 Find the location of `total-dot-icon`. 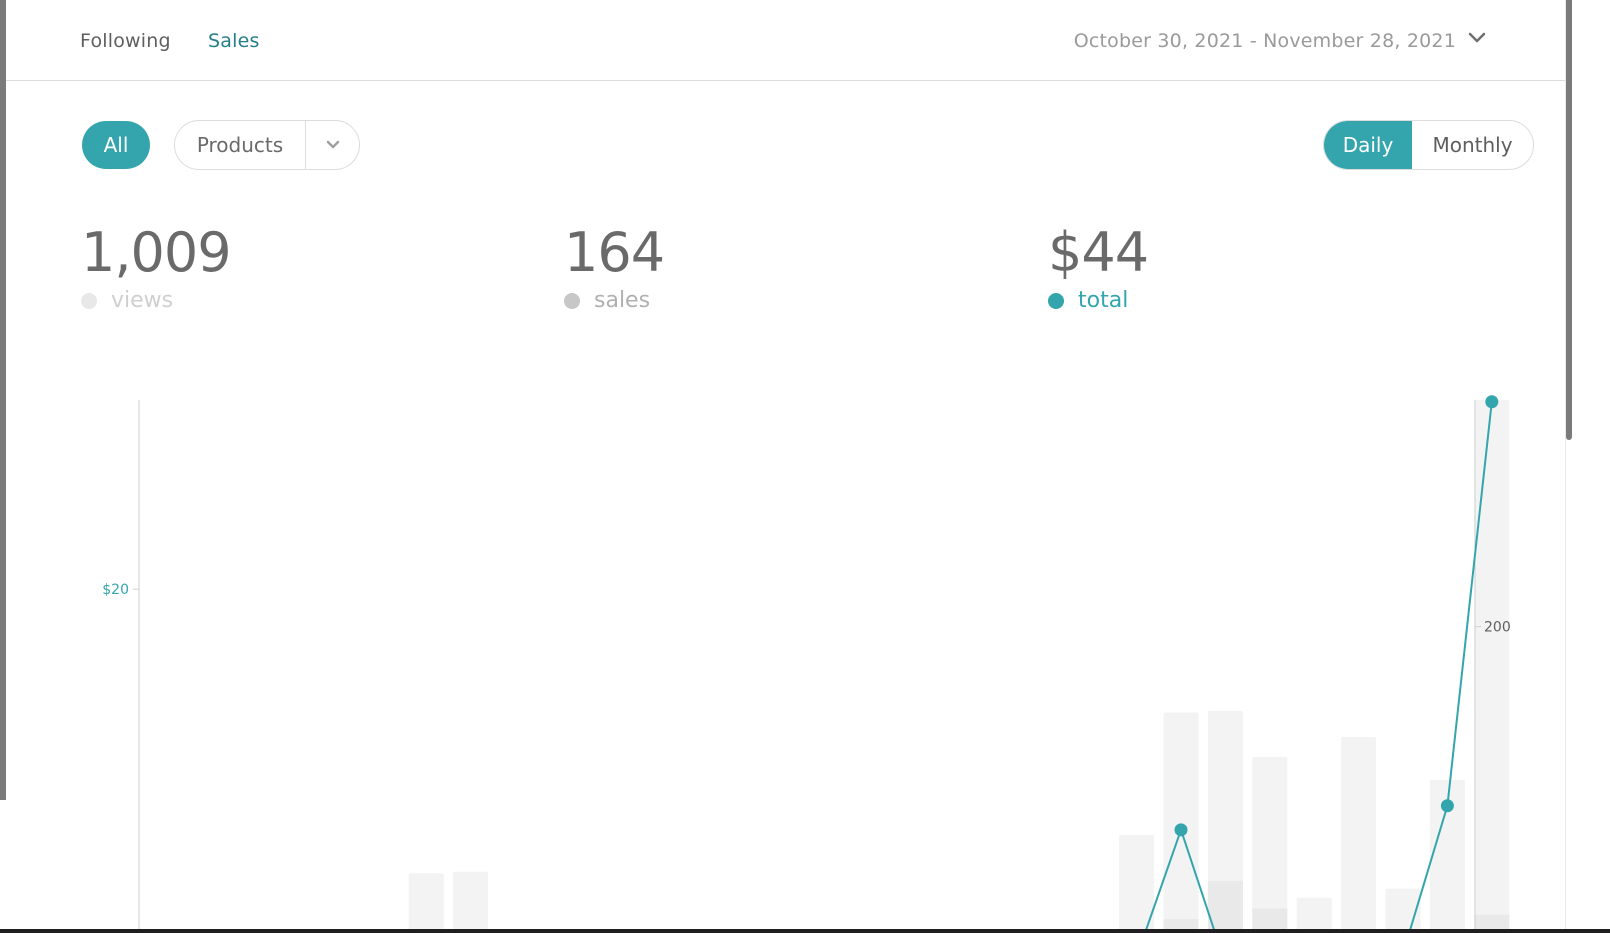

total-dot-icon is located at coordinates (1056, 300).